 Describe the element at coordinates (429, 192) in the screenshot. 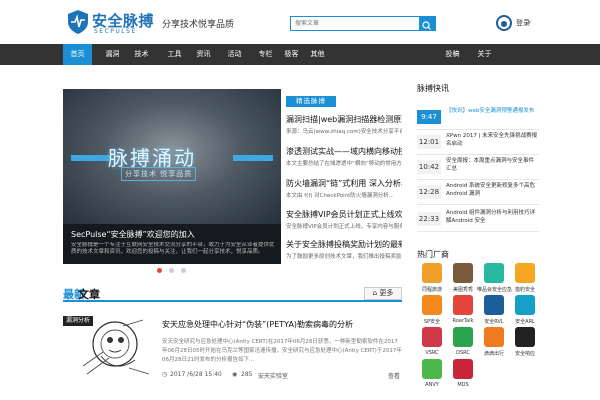

I see `news-time: 12:28` at that location.